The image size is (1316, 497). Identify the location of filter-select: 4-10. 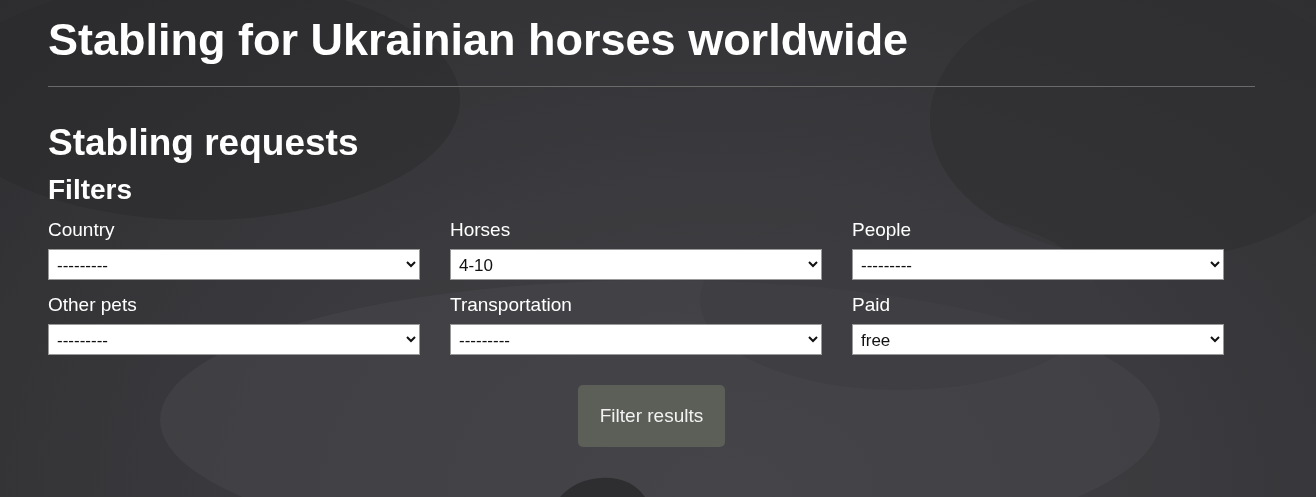
(636, 264).